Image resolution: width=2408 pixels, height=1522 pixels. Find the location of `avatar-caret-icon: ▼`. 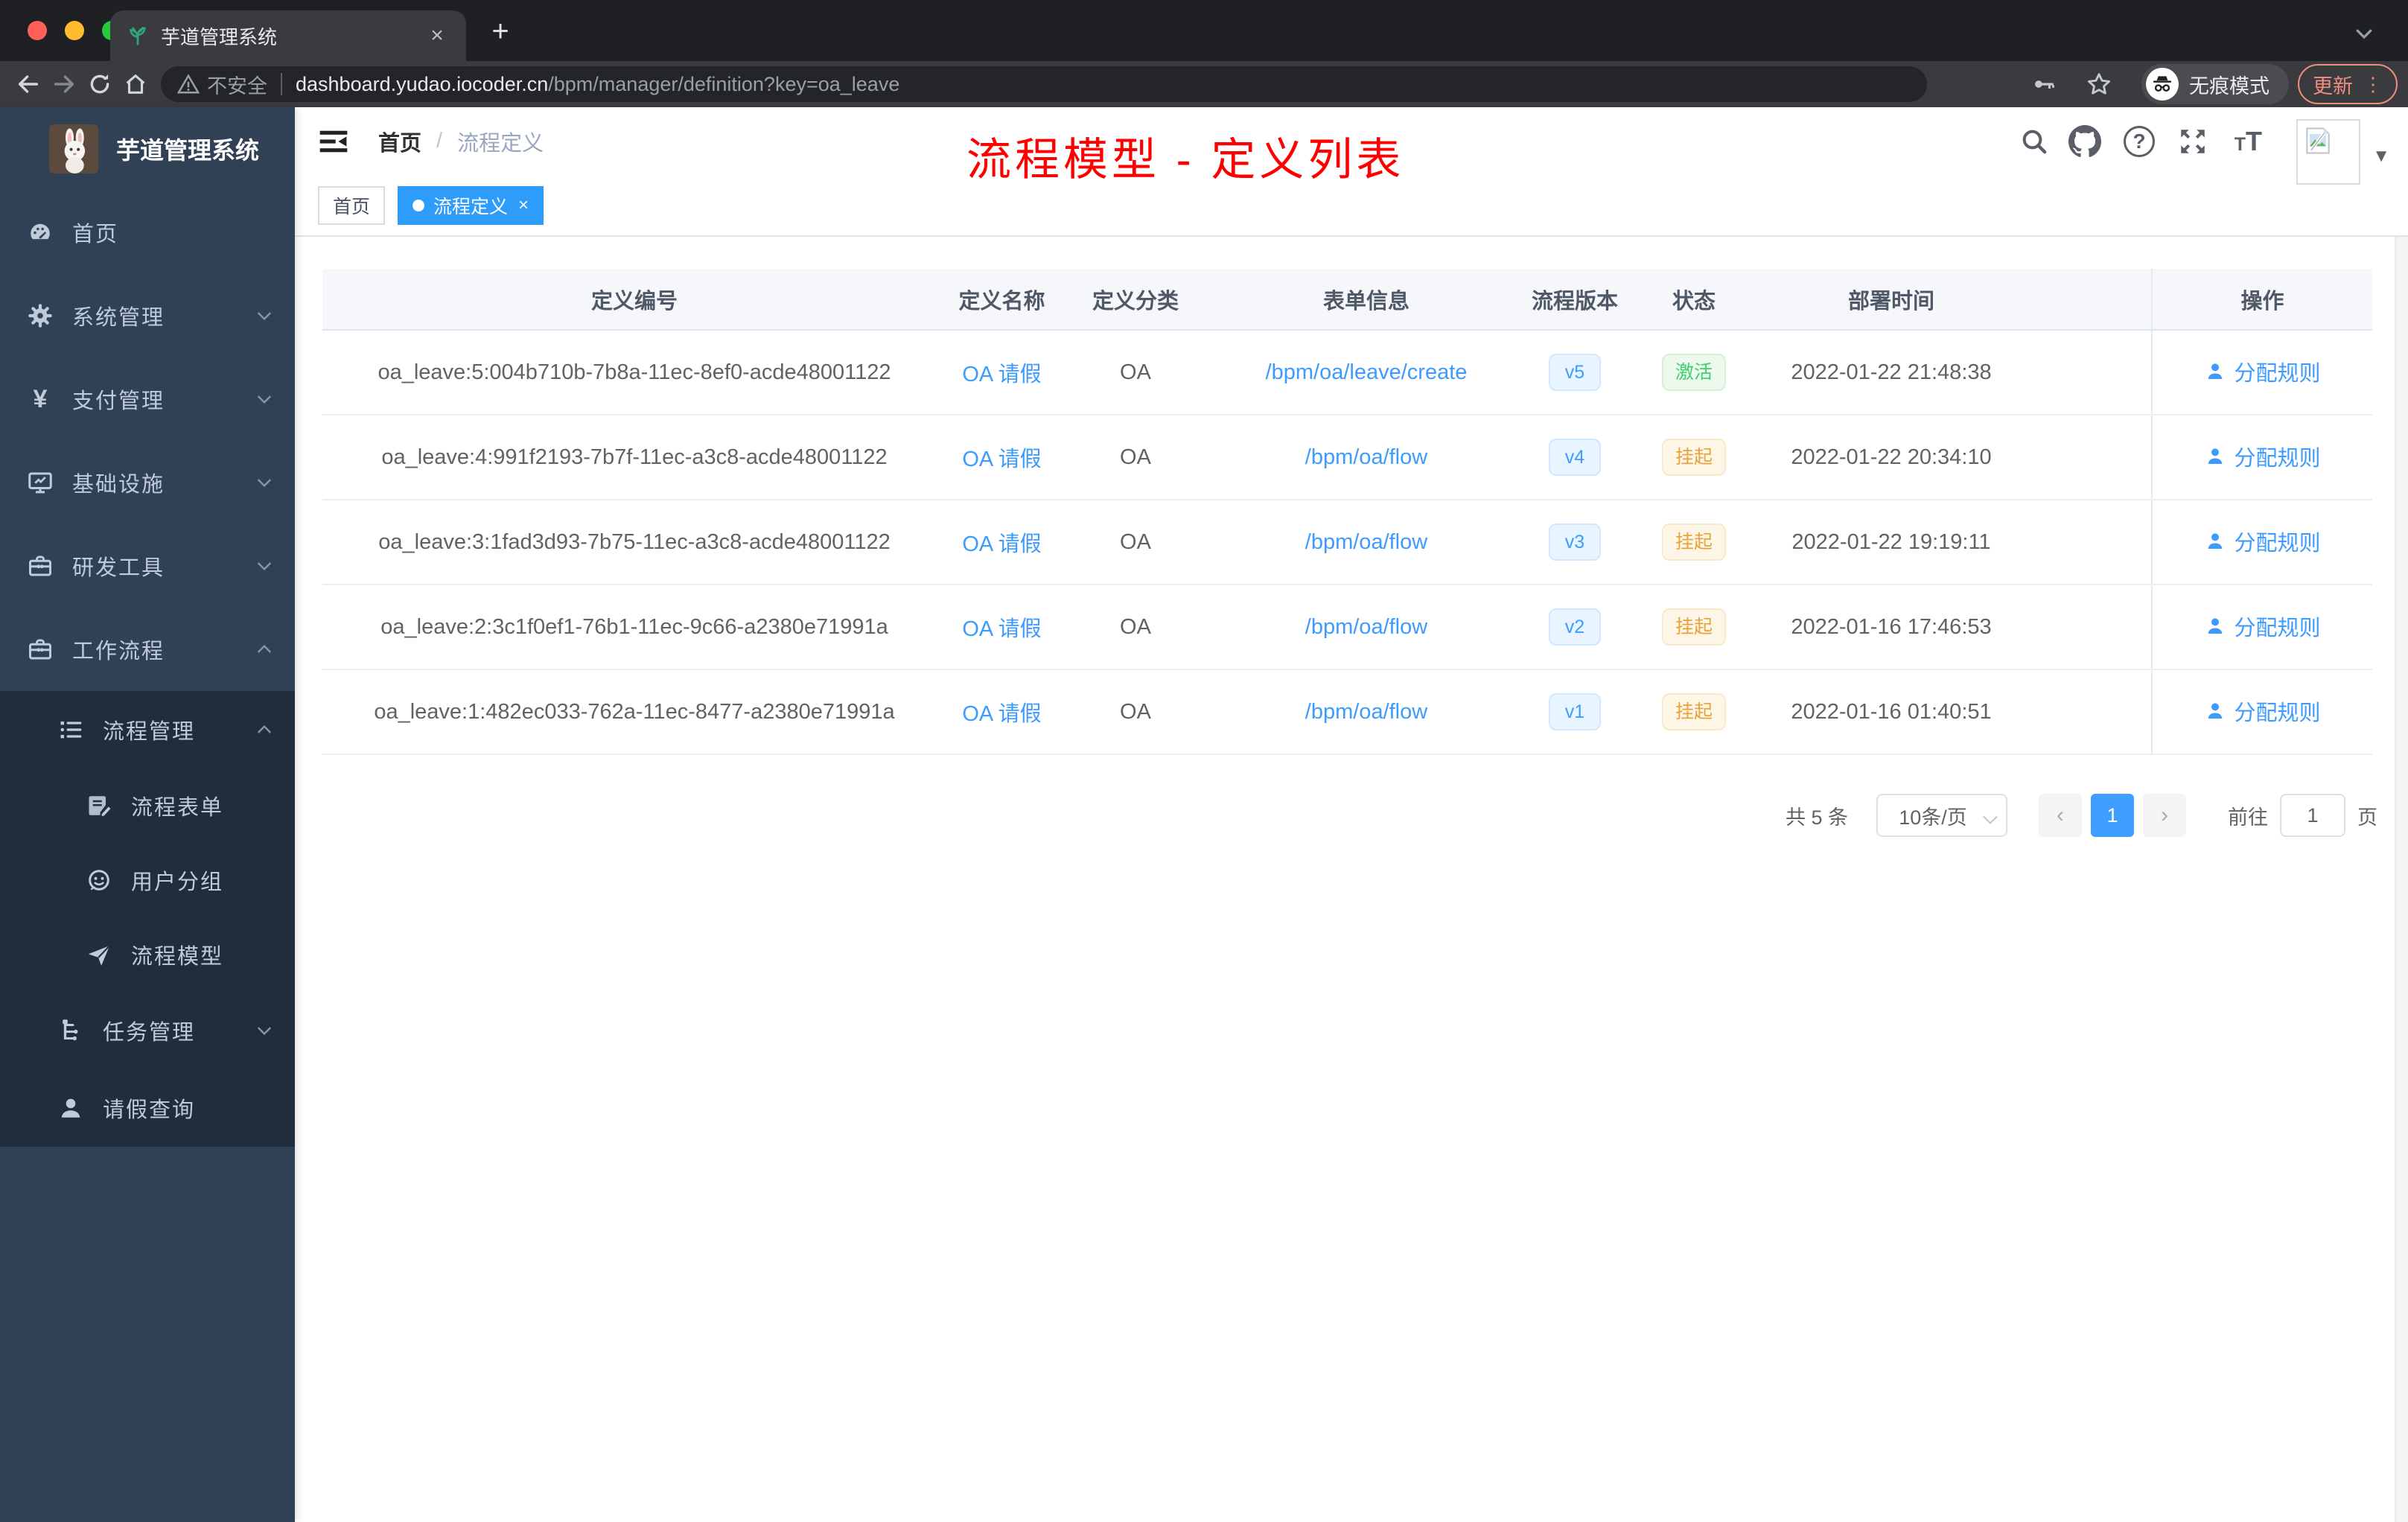

avatar-caret-icon: ▼ is located at coordinates (2381, 156).